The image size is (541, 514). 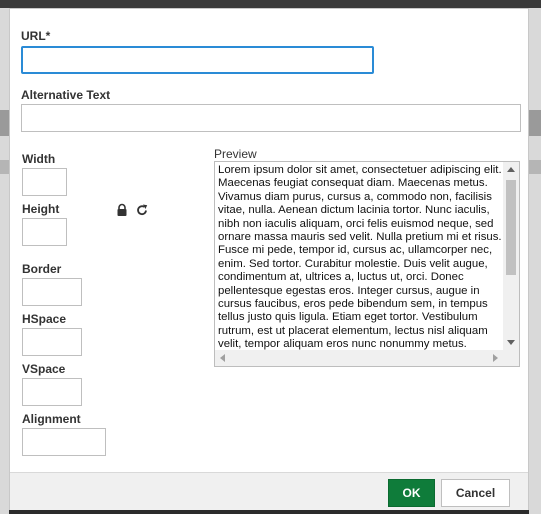 I want to click on alt-text-label: Alternative Text, so click(x=66, y=95).